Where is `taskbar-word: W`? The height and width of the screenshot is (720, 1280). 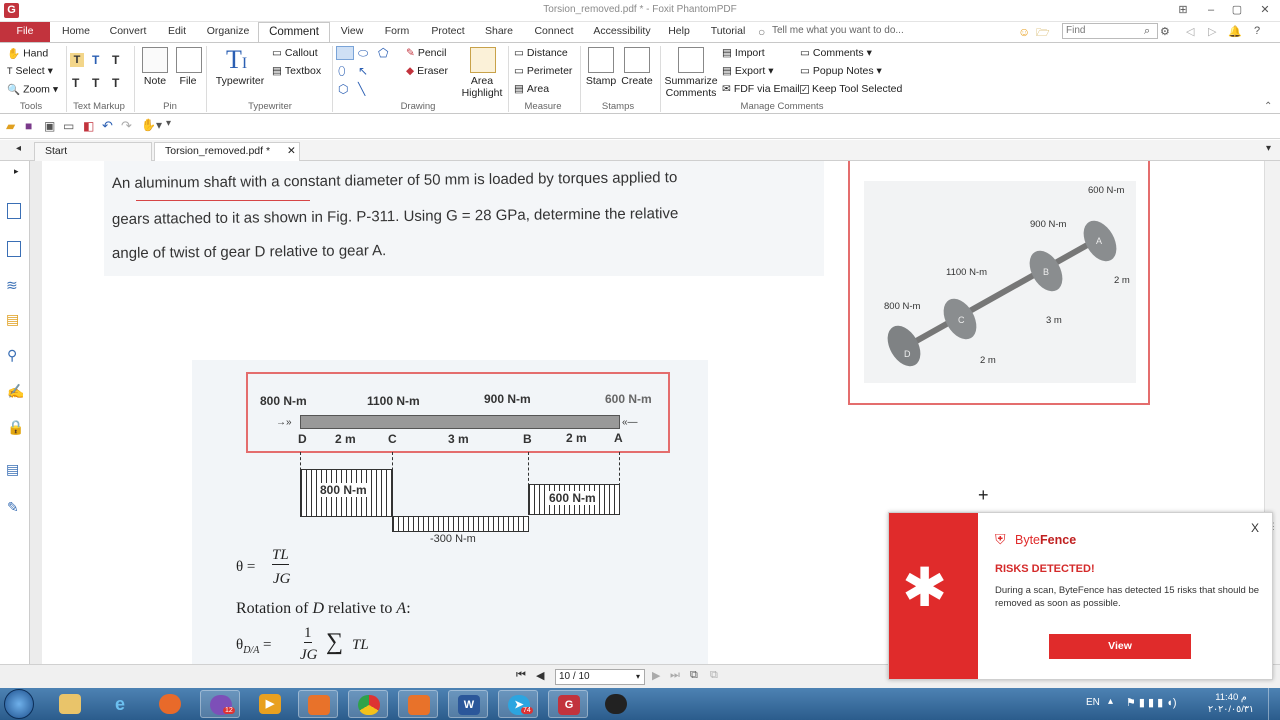
taskbar-word: W is located at coordinates (468, 704).